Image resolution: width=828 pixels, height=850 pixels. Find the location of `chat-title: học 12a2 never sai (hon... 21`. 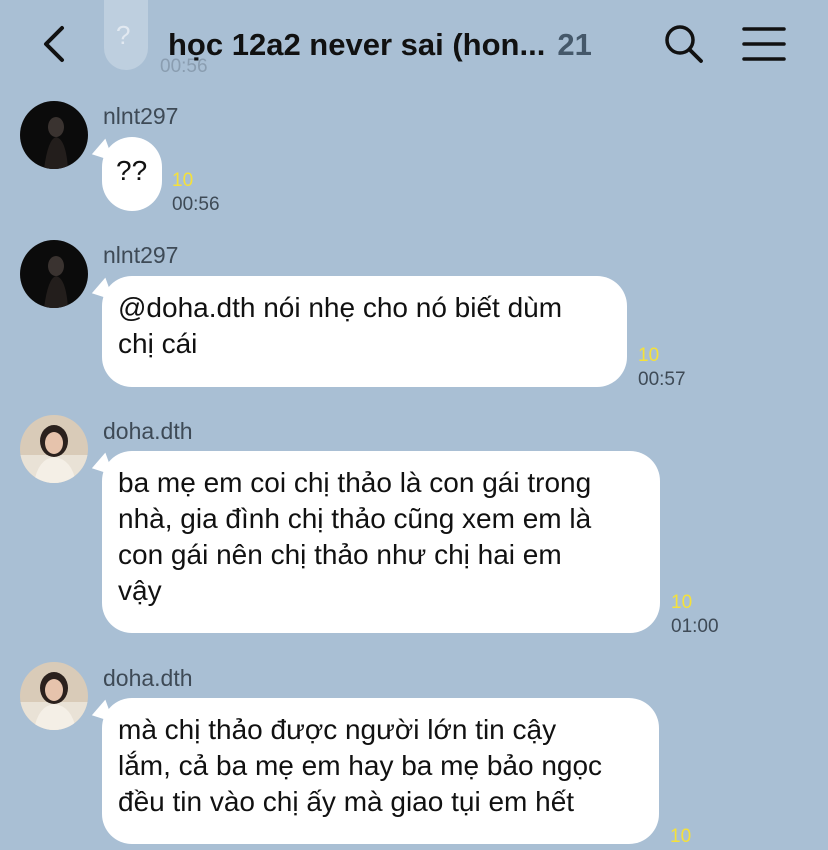

chat-title: học 12a2 never sai (hon... 21 is located at coordinates (403, 45).